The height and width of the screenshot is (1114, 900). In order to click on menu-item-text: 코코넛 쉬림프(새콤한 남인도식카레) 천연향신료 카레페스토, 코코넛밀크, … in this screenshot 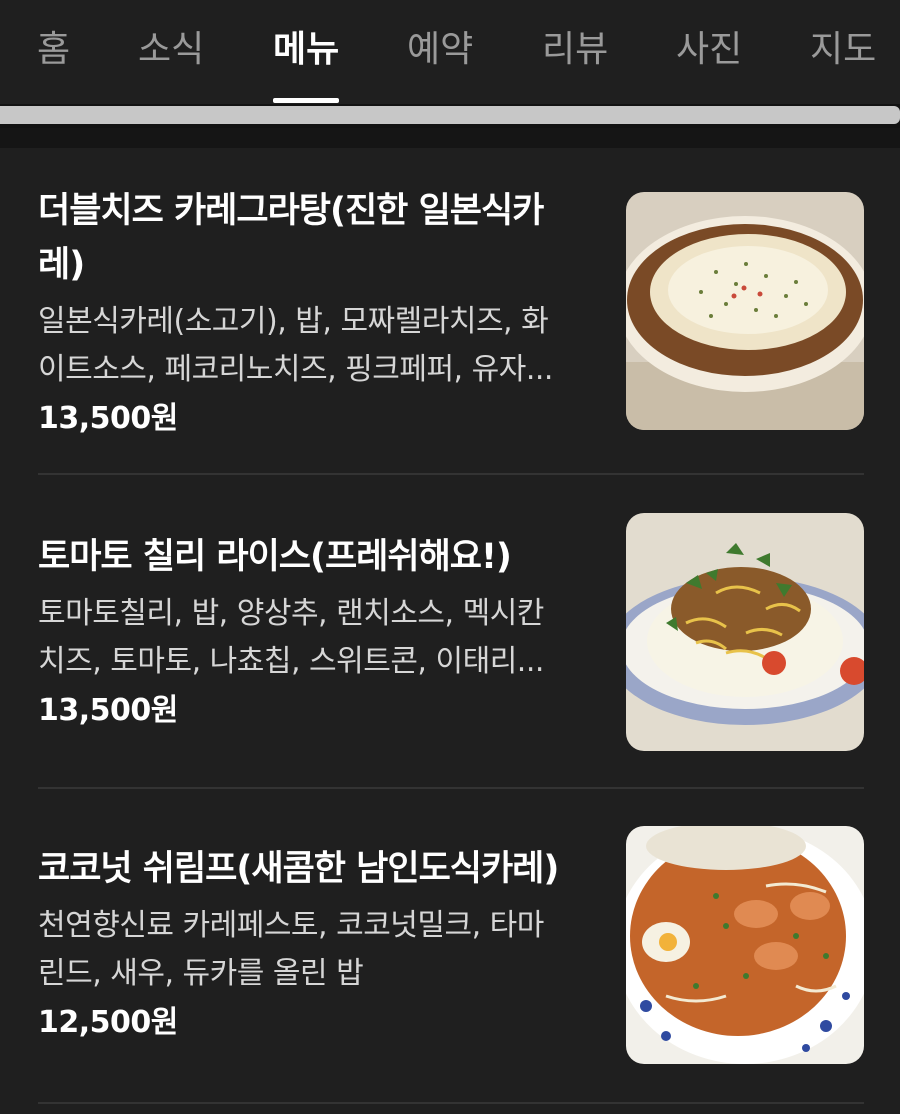, I will do `click(318, 945)`.